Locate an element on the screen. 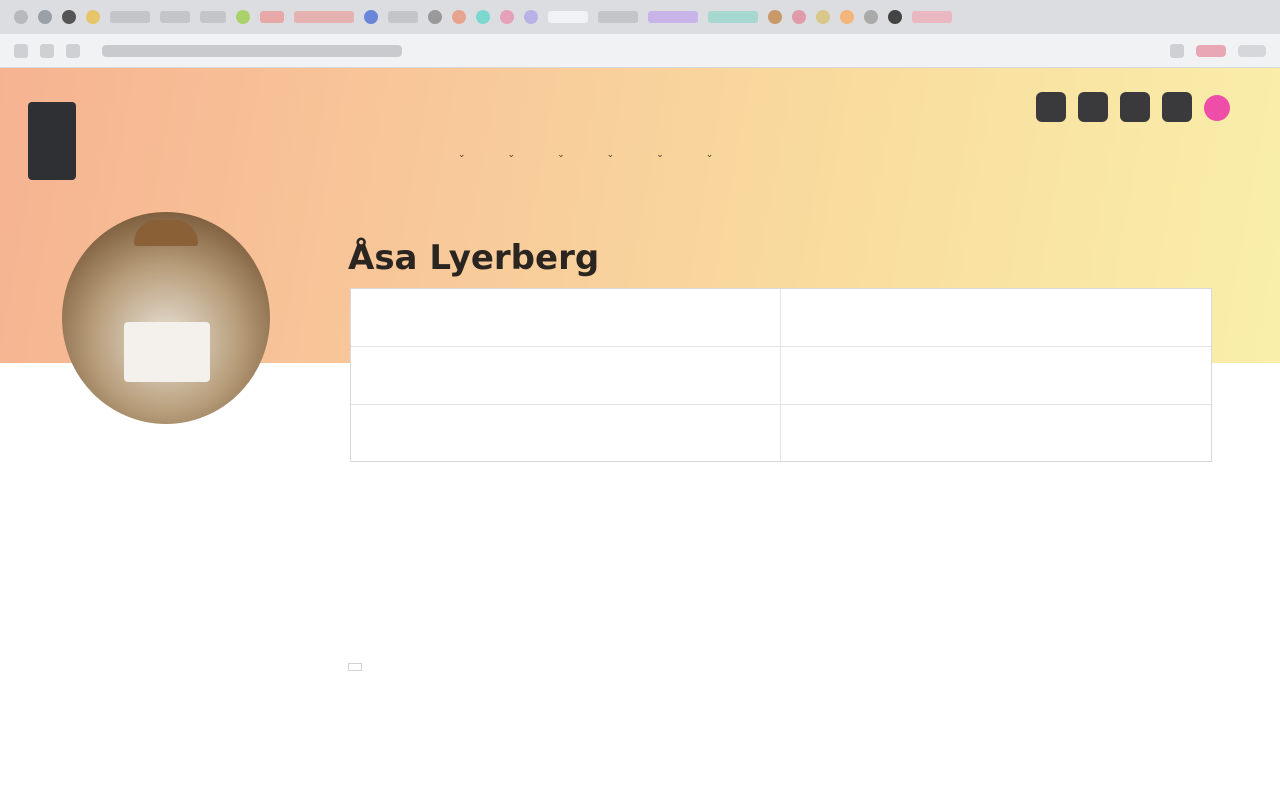 Image resolution: width=1280 pixels, height=790 pixels. nav-item-6: ⌄ is located at coordinates (708, 154).